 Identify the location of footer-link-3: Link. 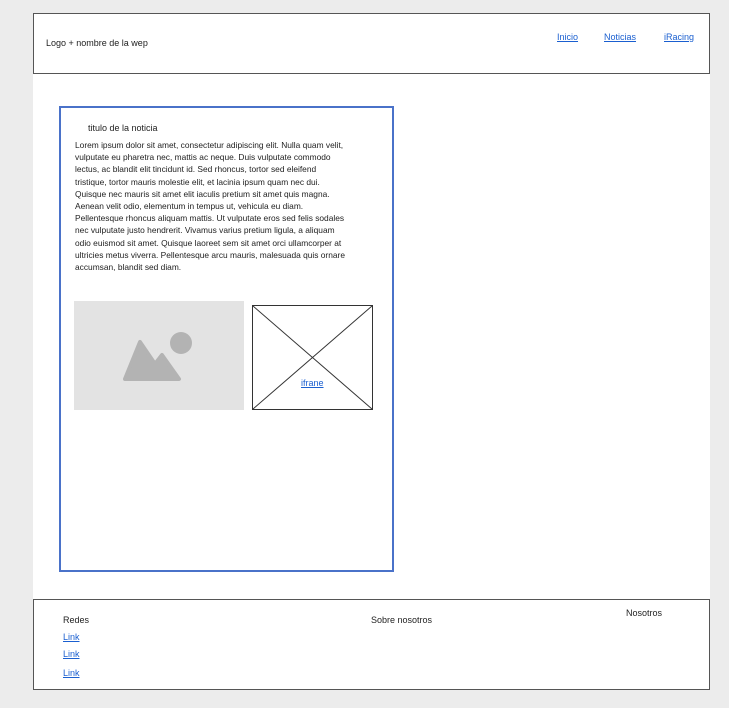
(71, 673).